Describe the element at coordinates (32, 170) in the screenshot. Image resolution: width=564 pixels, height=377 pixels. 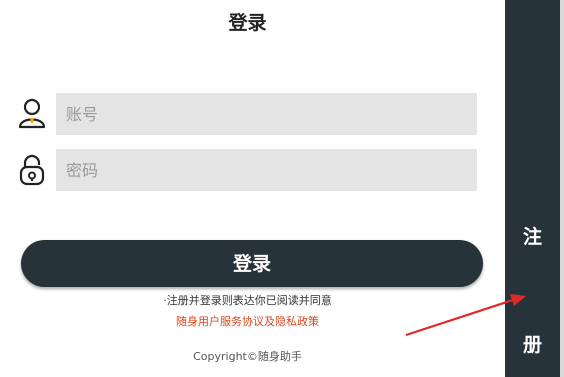
I see `lock-icon` at that location.